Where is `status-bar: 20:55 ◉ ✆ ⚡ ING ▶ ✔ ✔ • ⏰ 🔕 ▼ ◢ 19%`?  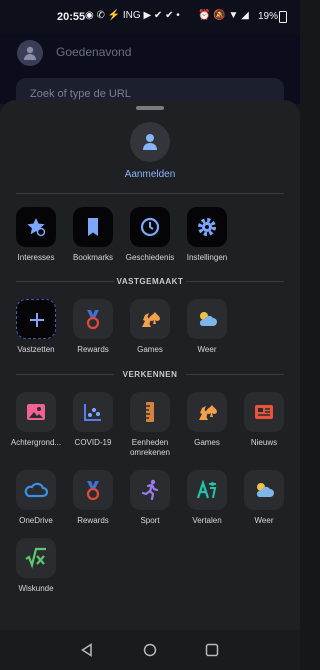 status-bar: 20:55 ◉ ✆ ⚡ ING ▶ ✔ ✔ • ⏰ 🔕 ▼ ◢ 19% is located at coordinates (150, 17).